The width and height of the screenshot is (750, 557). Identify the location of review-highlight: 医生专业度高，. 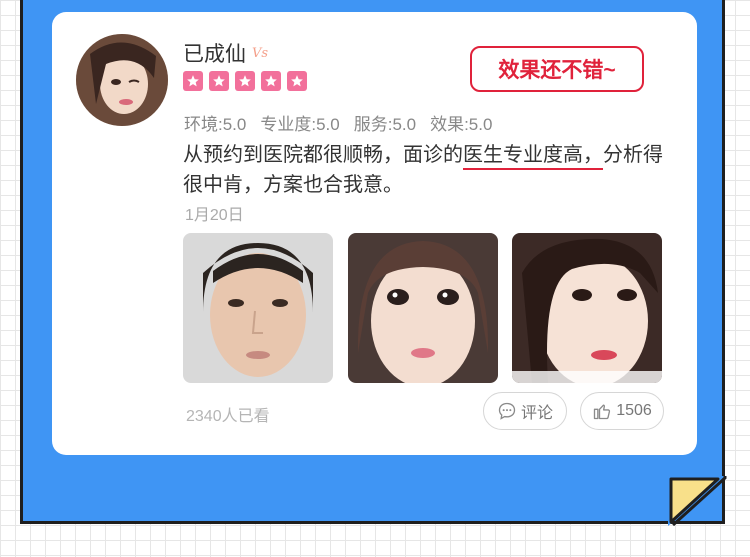
(533, 157).